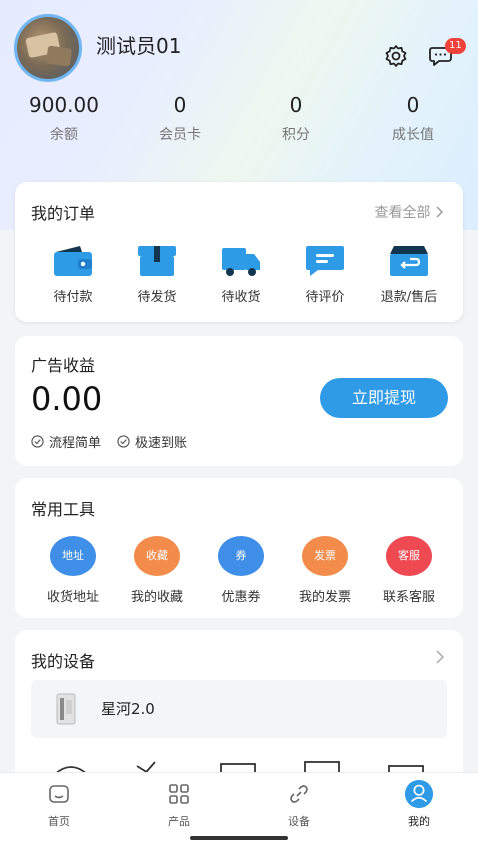  What do you see at coordinates (59, 804) in the screenshot?
I see `tab-home: 首页` at bounding box center [59, 804].